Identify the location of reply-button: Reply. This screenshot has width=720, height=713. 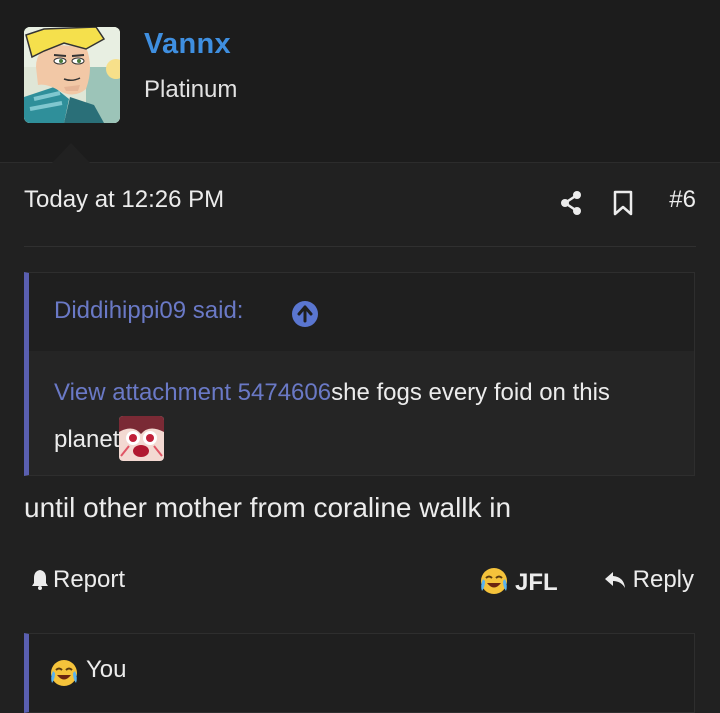
(648, 580).